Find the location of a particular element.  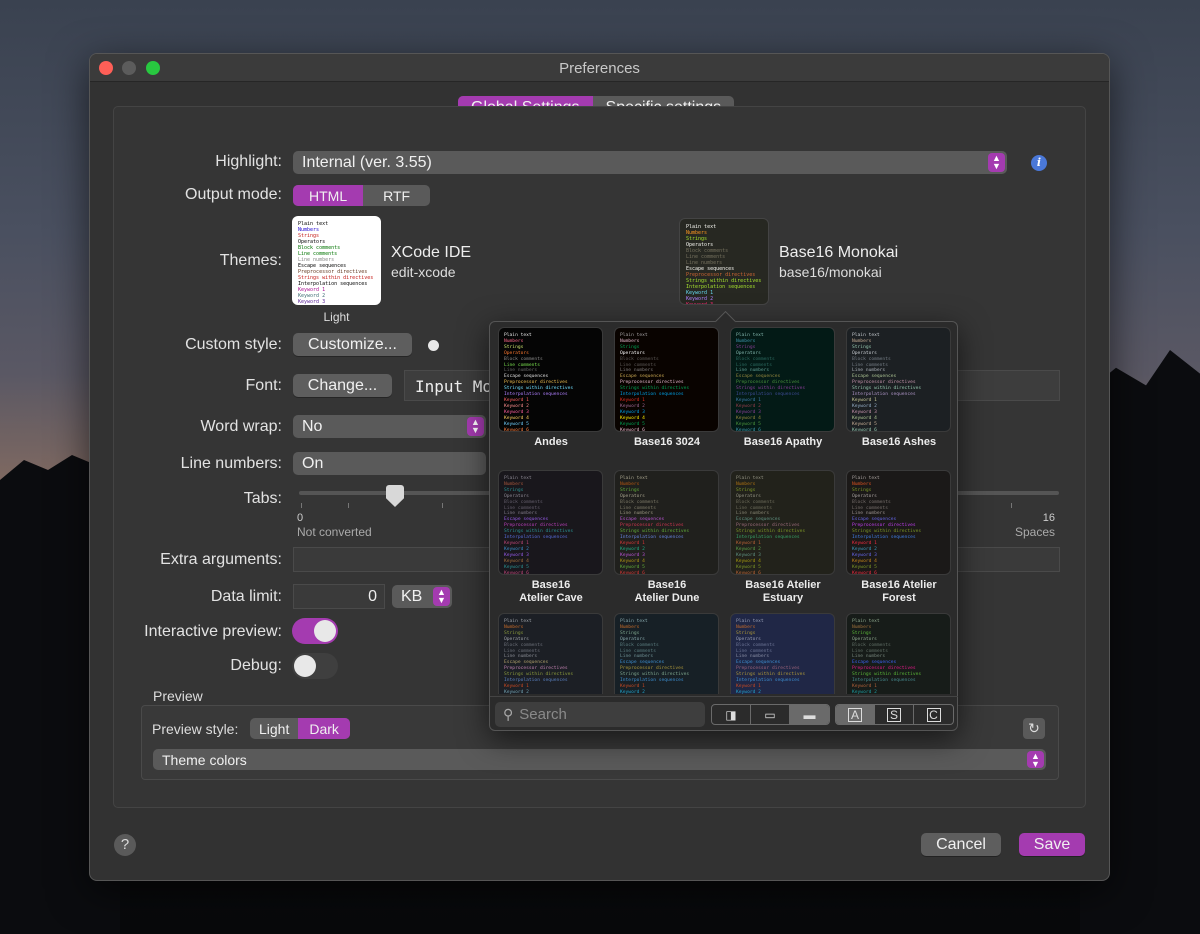

debug-toggle is located at coordinates (315, 666).